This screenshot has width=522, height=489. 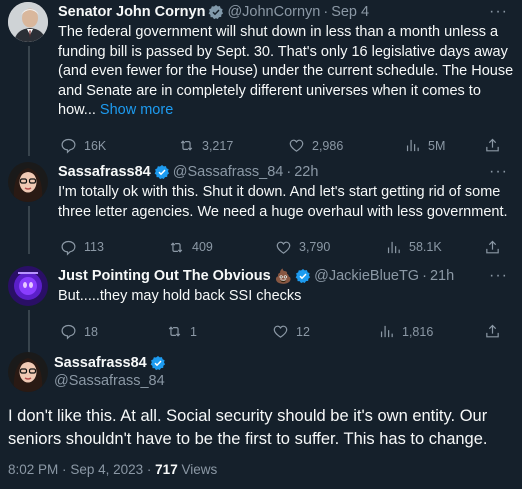 What do you see at coordinates (306, 172) in the screenshot?
I see `timestamp: 22h` at bounding box center [306, 172].